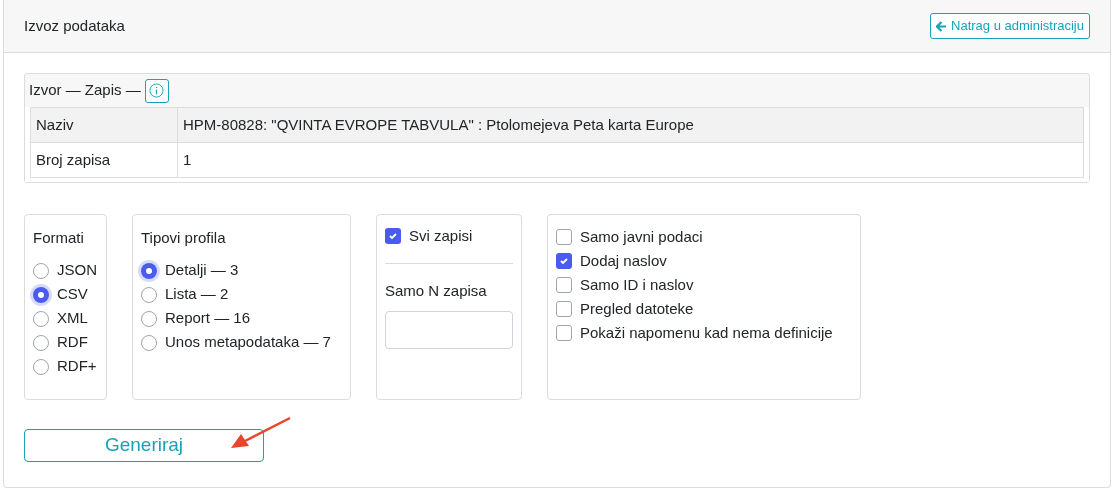 The width and height of the screenshot is (1119, 496). I want to click on arrow-left-icon, so click(942, 26).